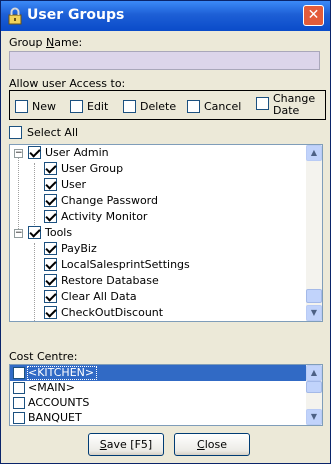 This screenshot has width=331, height=464. I want to click on accounts-checkbox, so click(19, 403).